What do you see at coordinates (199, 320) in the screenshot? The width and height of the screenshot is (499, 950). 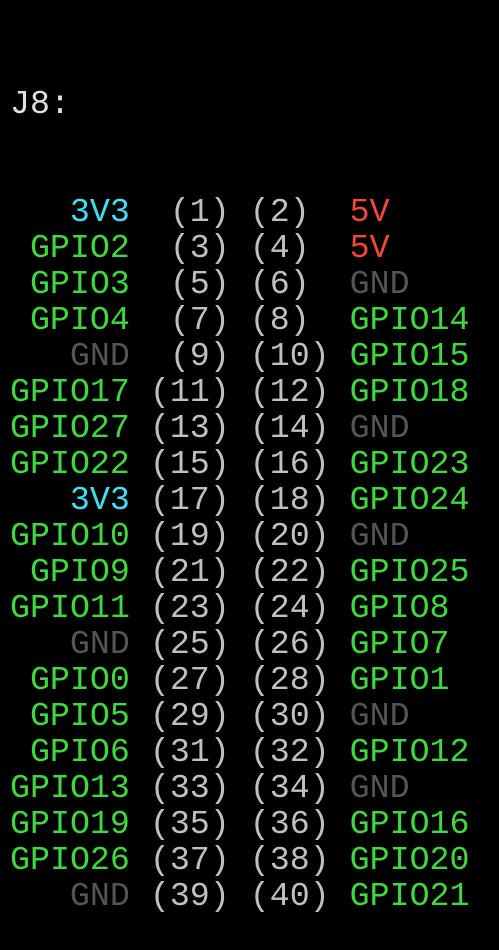 I see `left-pin-number: (7)` at bounding box center [199, 320].